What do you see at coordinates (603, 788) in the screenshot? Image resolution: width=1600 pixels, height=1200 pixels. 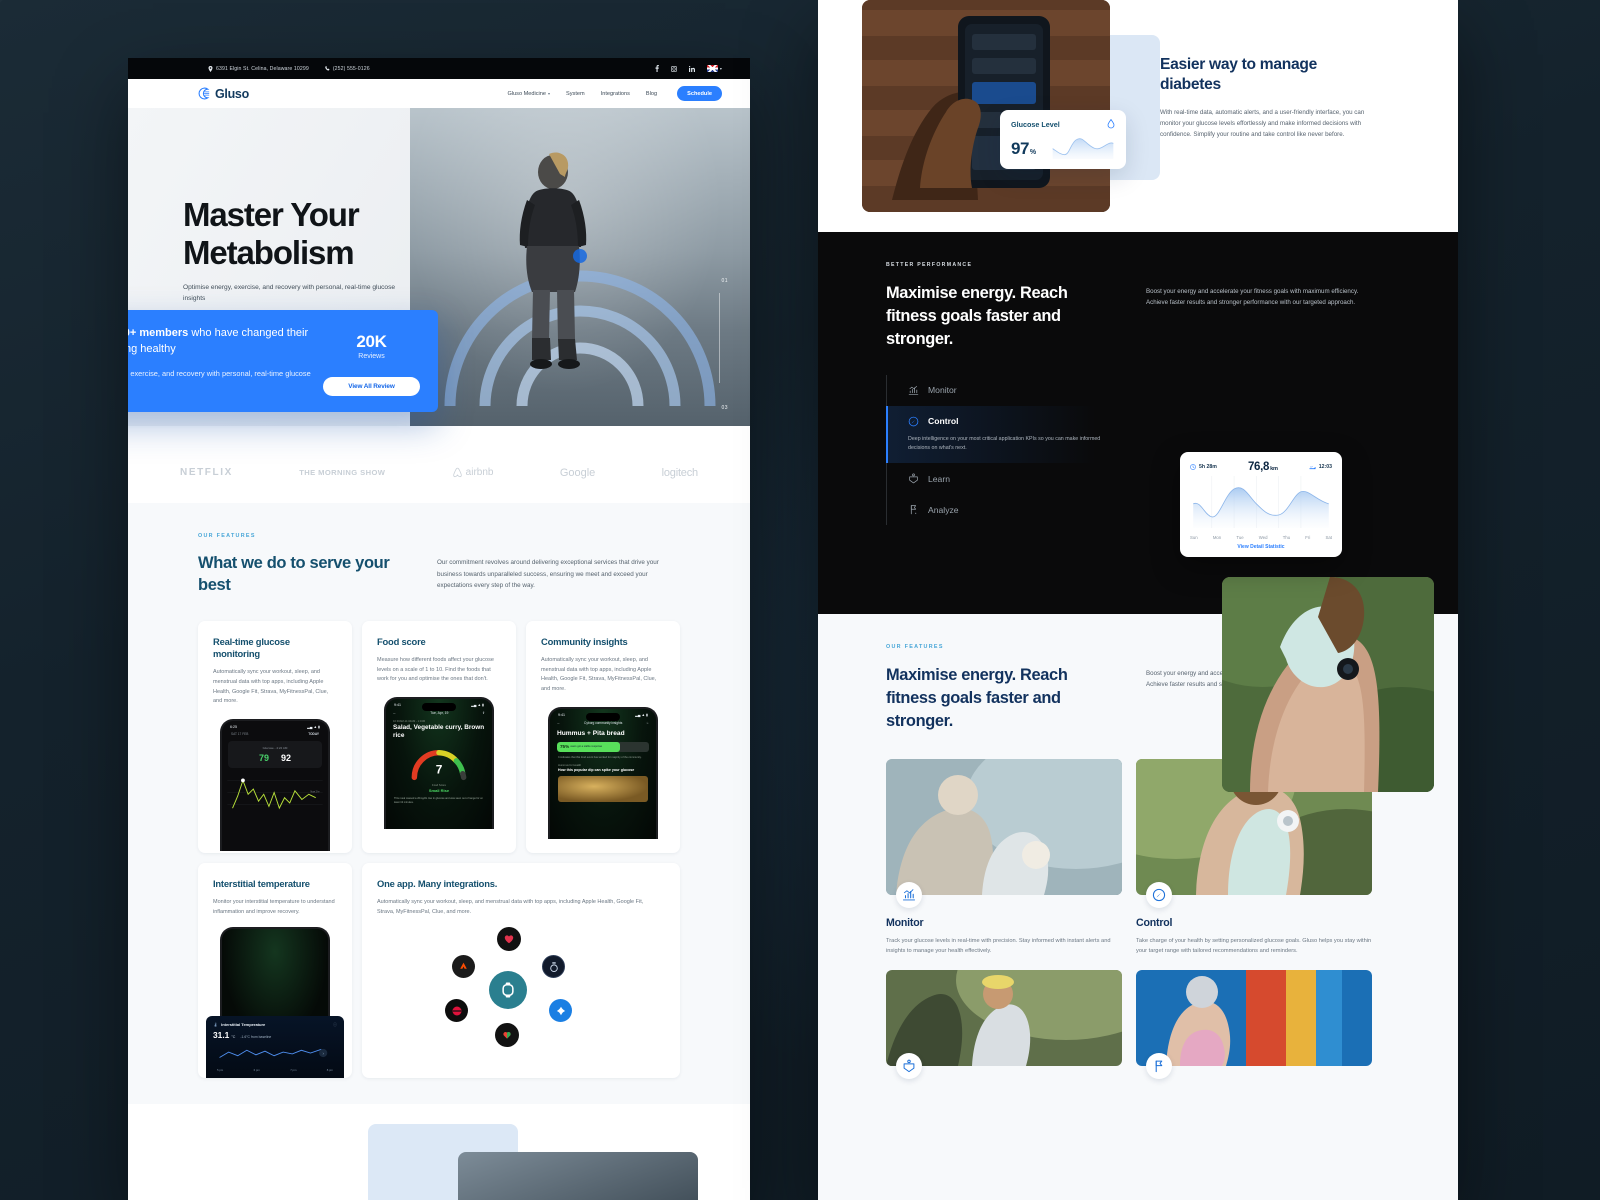 I see `community-food-image` at bounding box center [603, 788].